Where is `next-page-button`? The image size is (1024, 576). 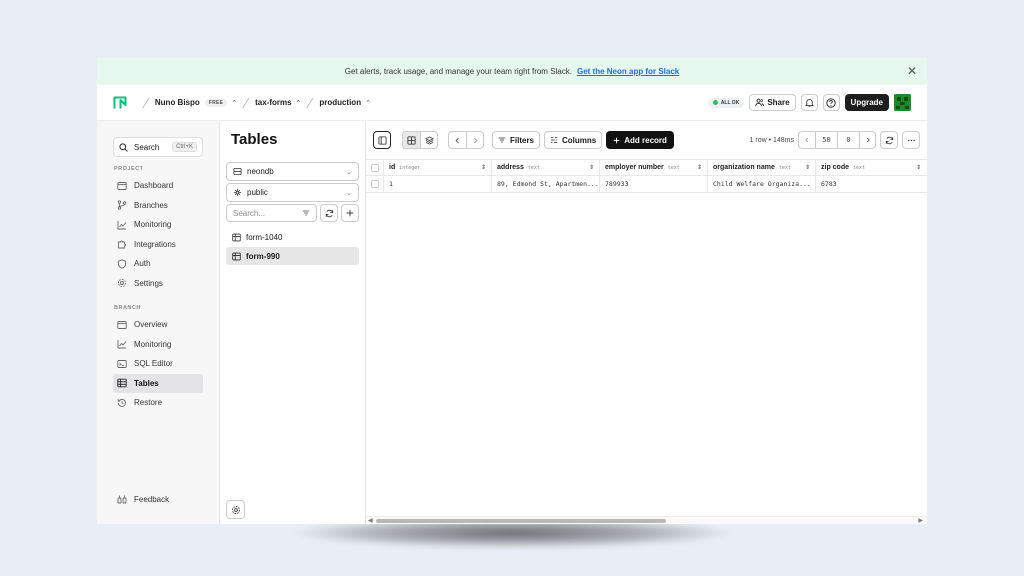 next-page-button is located at coordinates (867, 140).